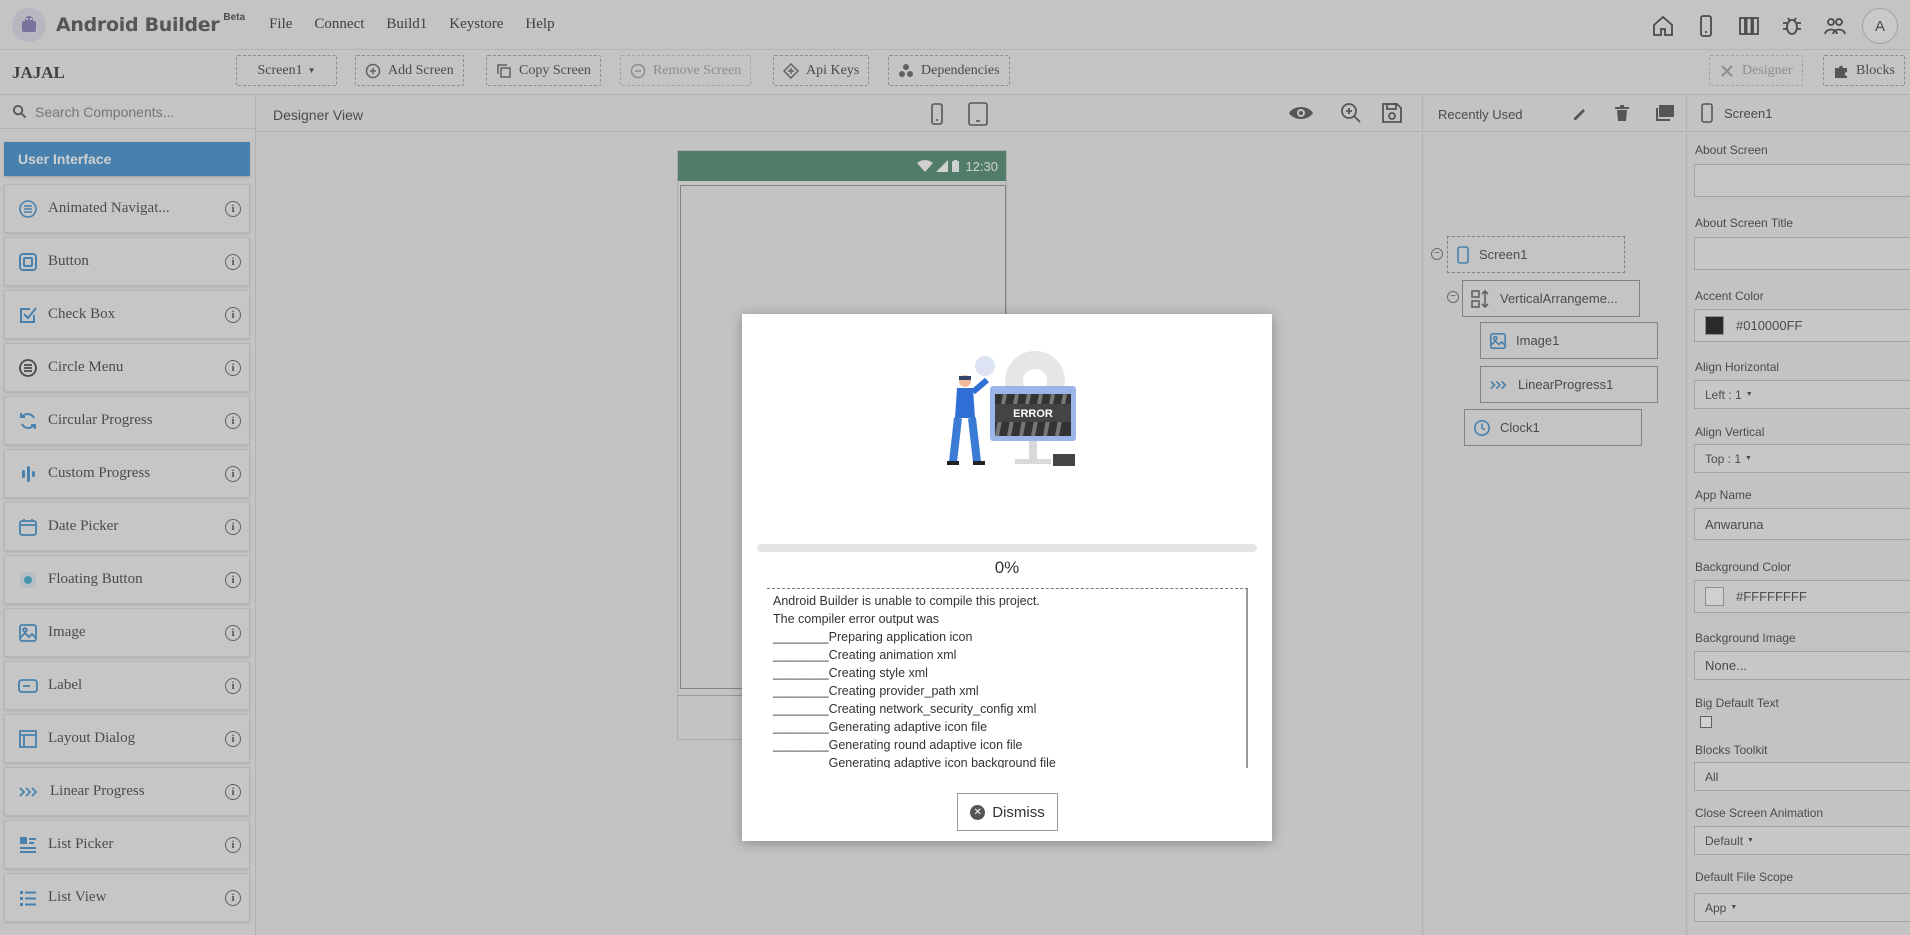  What do you see at coordinates (865, 655) in the screenshot?
I see `log-line: ________Creating animation xml` at bounding box center [865, 655].